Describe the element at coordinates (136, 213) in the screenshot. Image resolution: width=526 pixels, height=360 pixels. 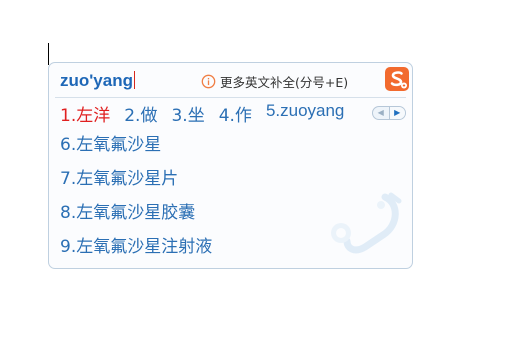
I see `candidate-8: 8.左氧氟沙星胶囊` at that location.